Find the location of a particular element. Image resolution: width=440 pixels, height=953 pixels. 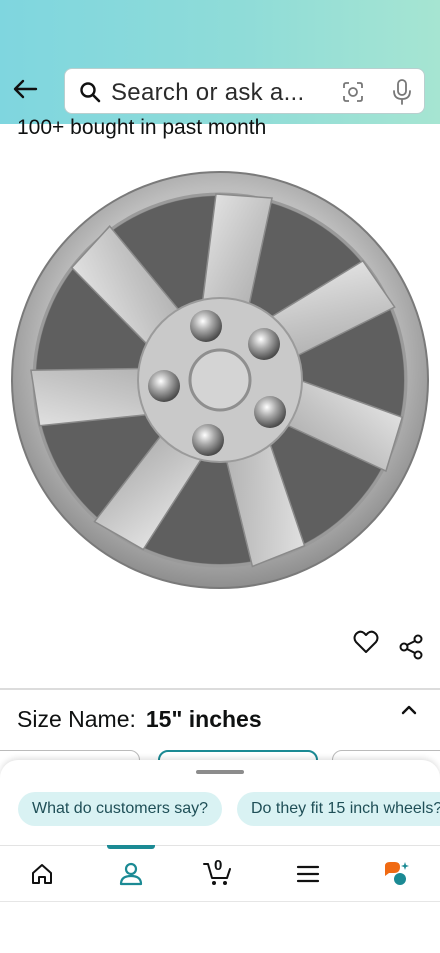

nav-menu is located at coordinates (308, 874).